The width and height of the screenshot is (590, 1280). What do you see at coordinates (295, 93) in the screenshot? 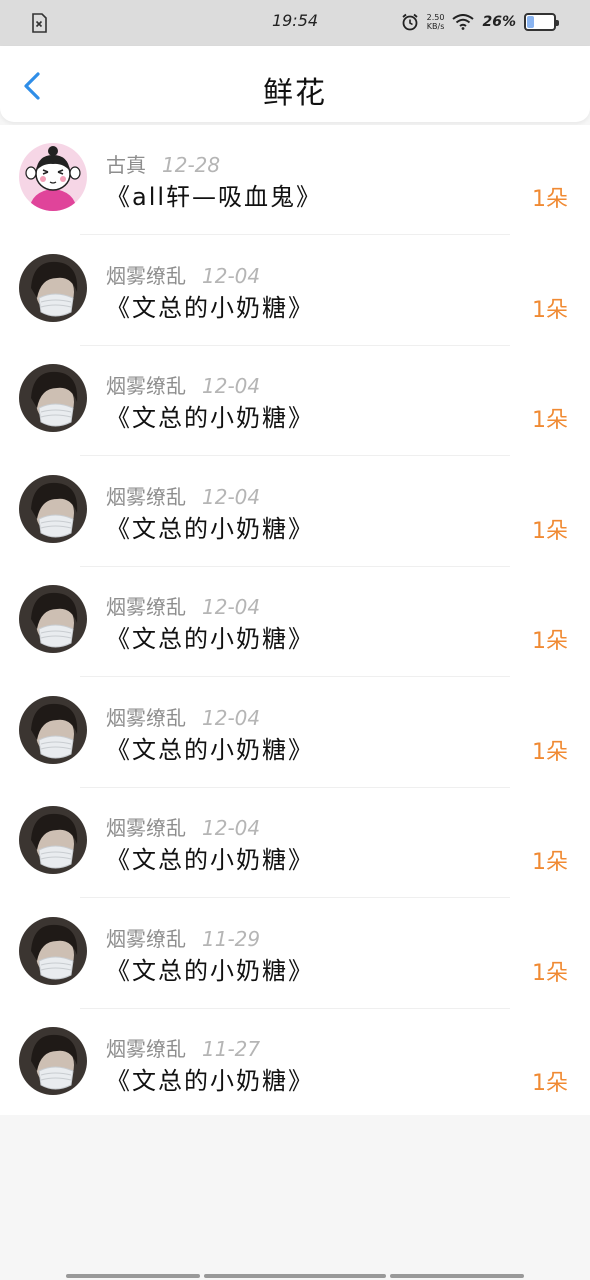
I see `page-title: 鲜花` at bounding box center [295, 93].